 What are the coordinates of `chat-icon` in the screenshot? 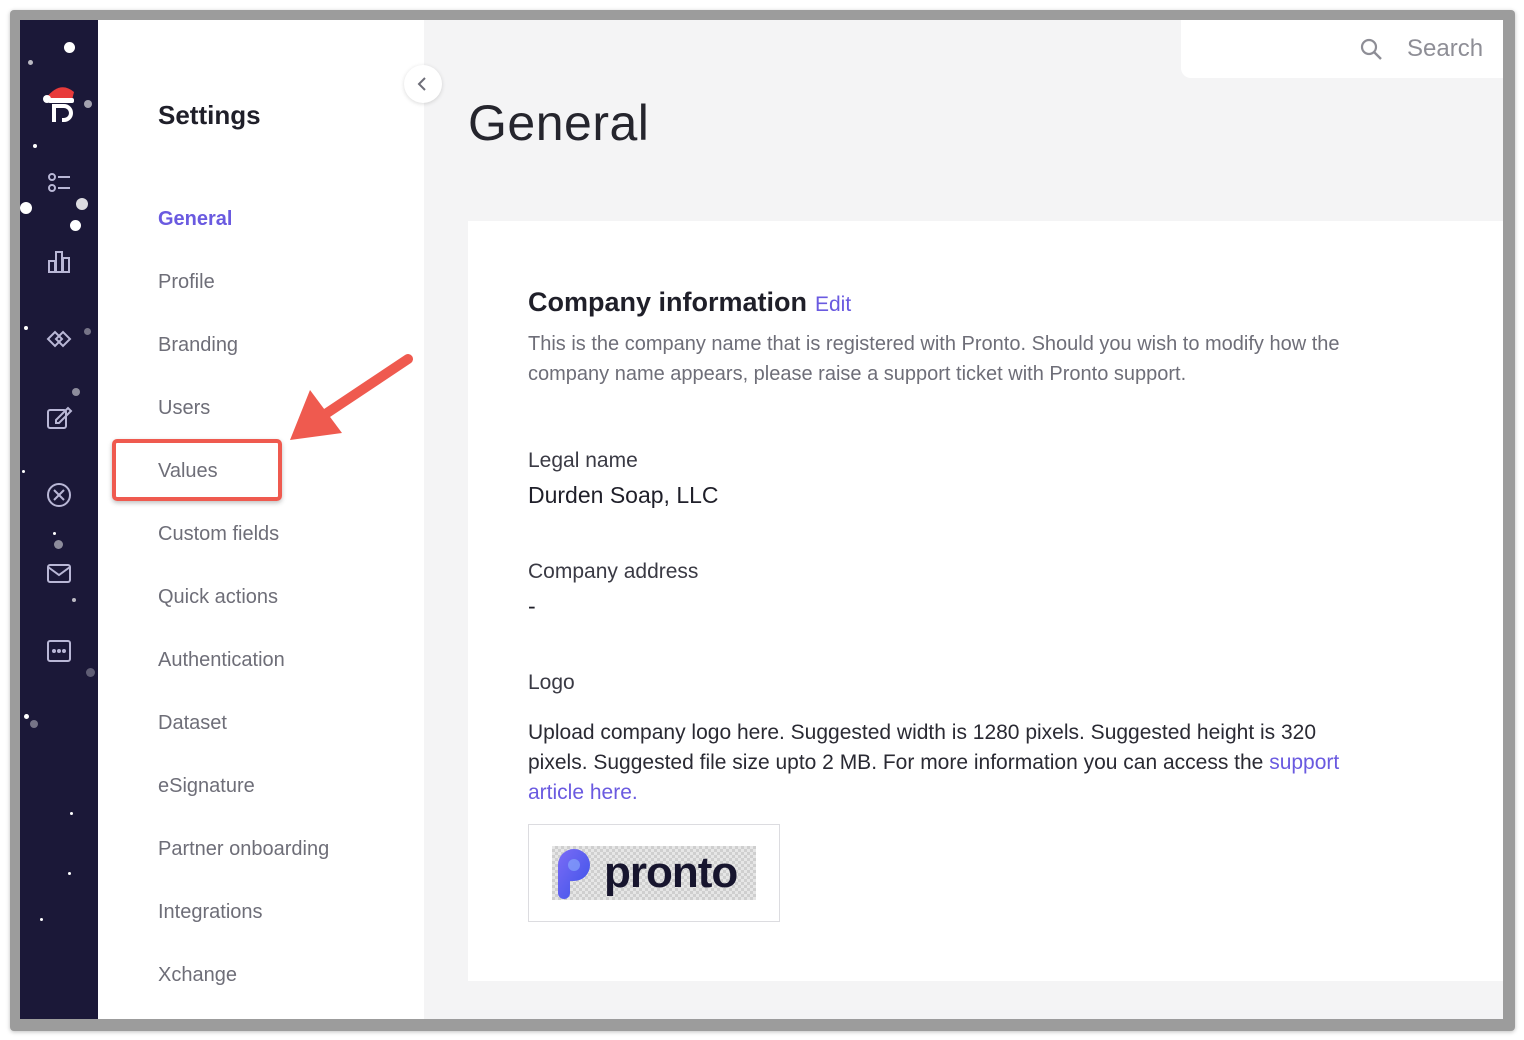 It's located at (59, 651).